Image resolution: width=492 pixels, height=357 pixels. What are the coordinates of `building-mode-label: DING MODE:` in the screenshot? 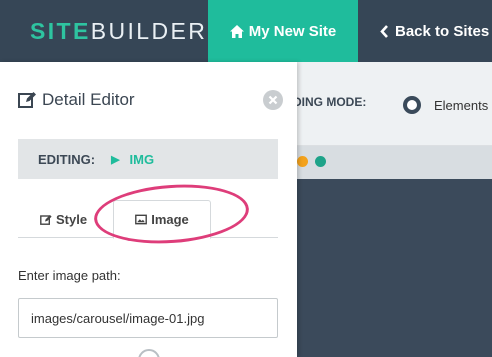 It's located at (330, 102).